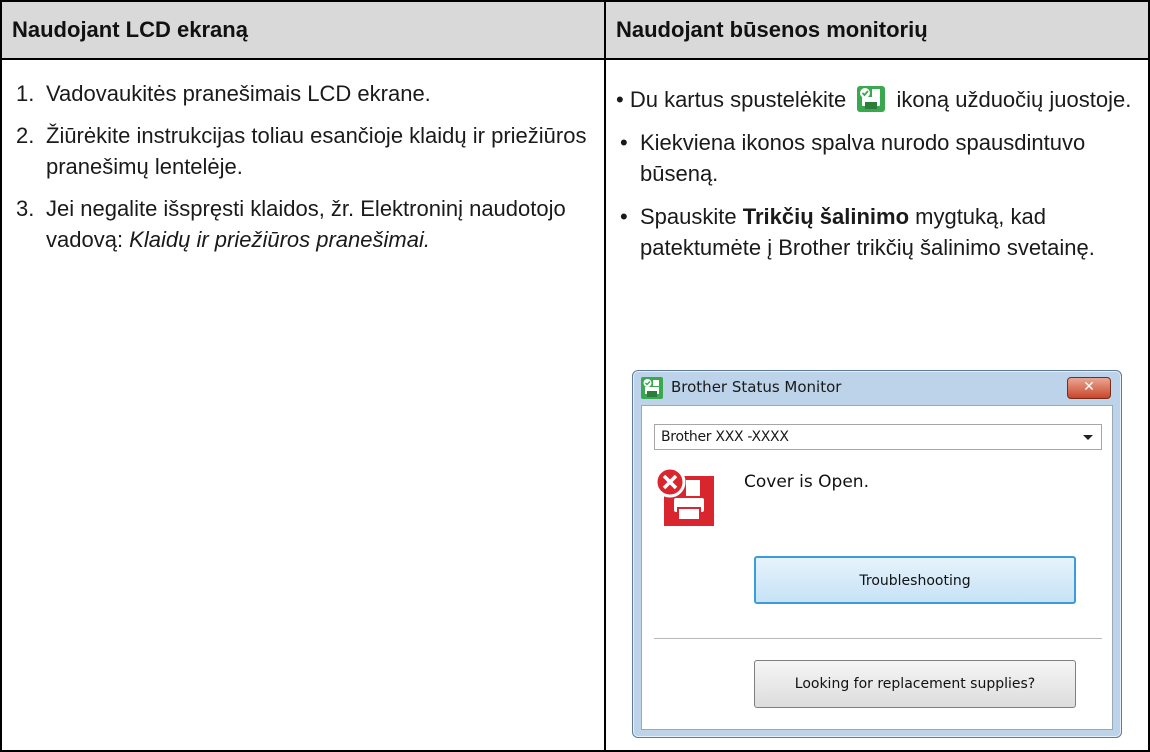  Describe the element at coordinates (877, 388) in the screenshot. I see `window-titlebar: Brother Status Monitor ✕` at that location.